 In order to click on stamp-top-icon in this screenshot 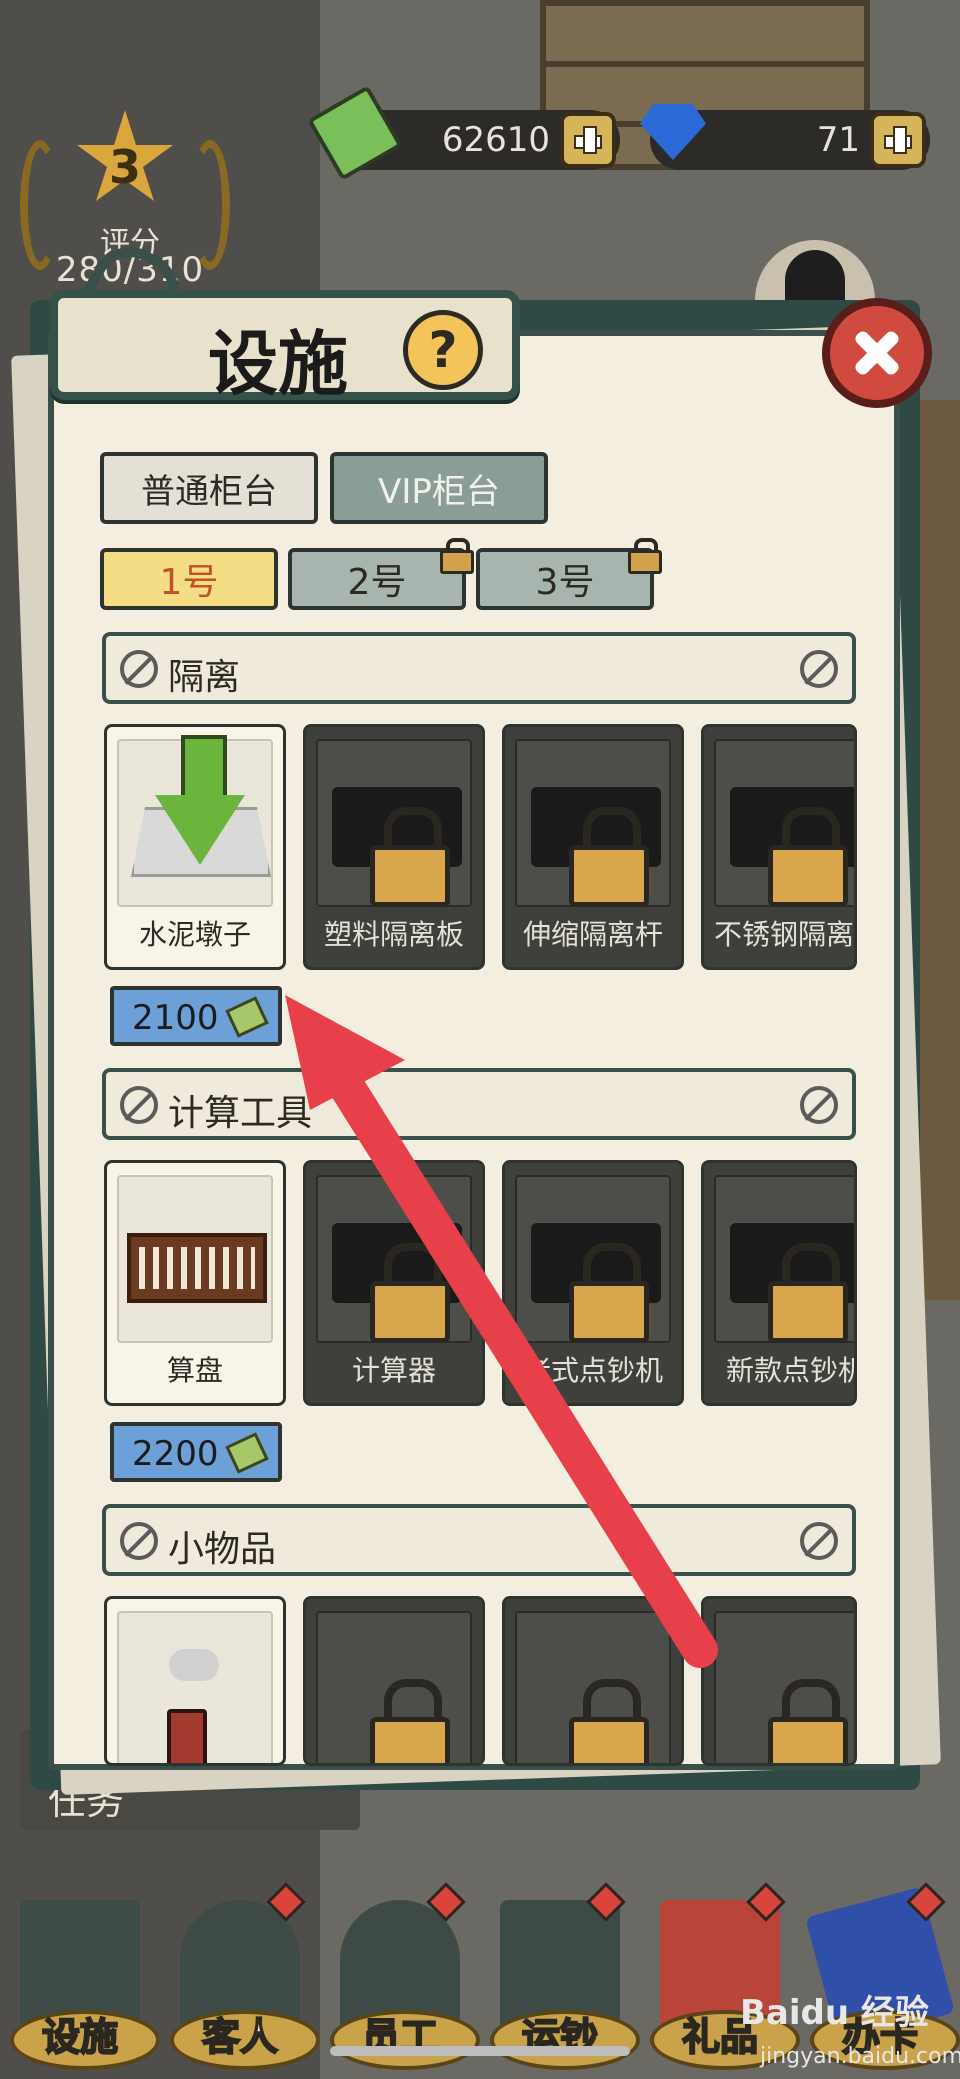, I will do `click(194, 1665)`.